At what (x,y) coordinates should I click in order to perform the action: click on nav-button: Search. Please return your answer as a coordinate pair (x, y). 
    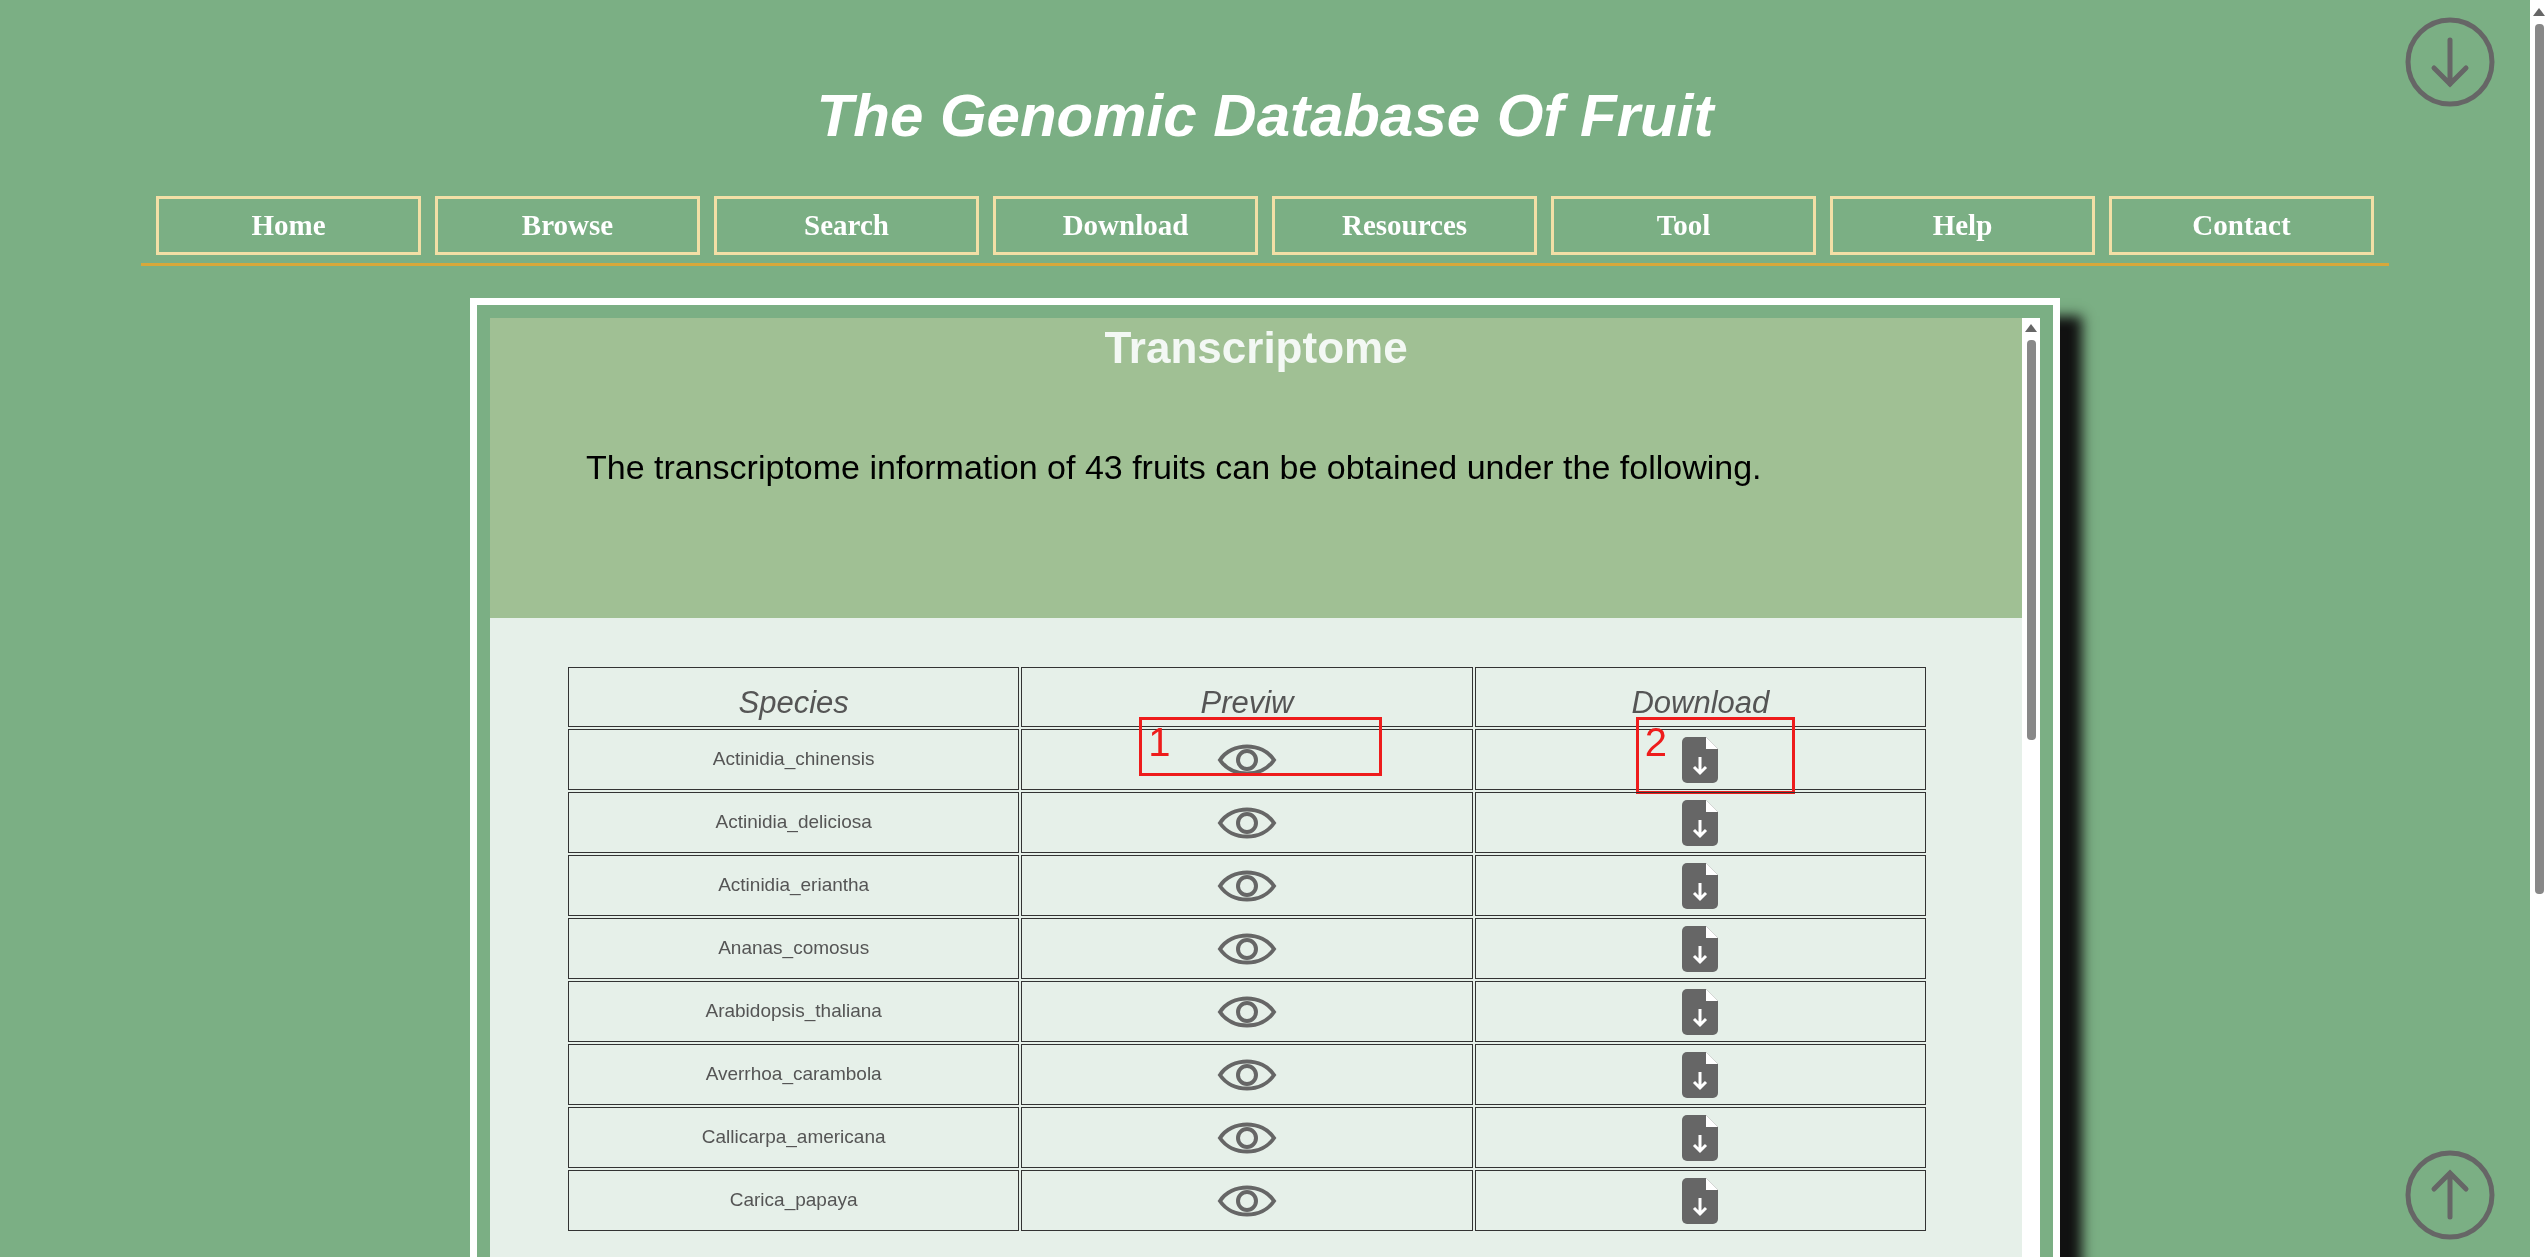
    Looking at the image, I should click on (846, 225).